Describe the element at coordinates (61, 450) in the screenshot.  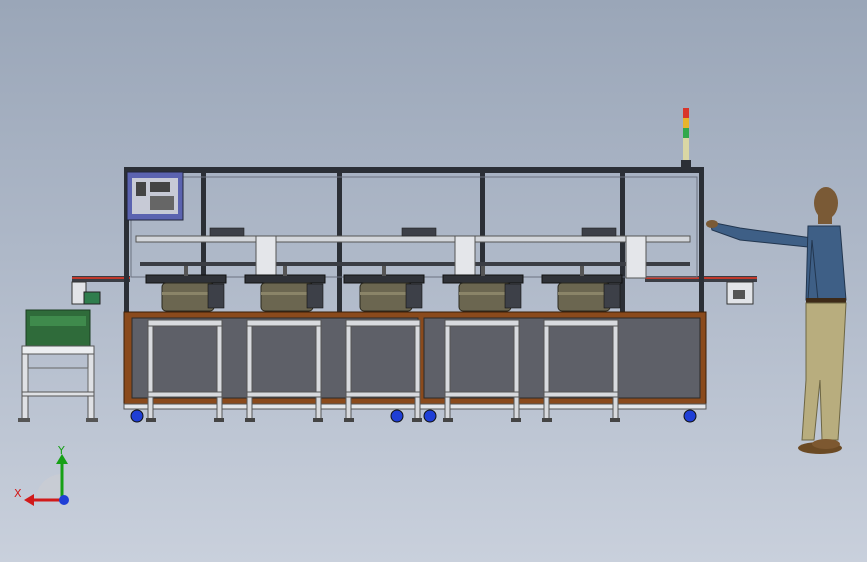
I see `y-axis-label: Y` at that location.